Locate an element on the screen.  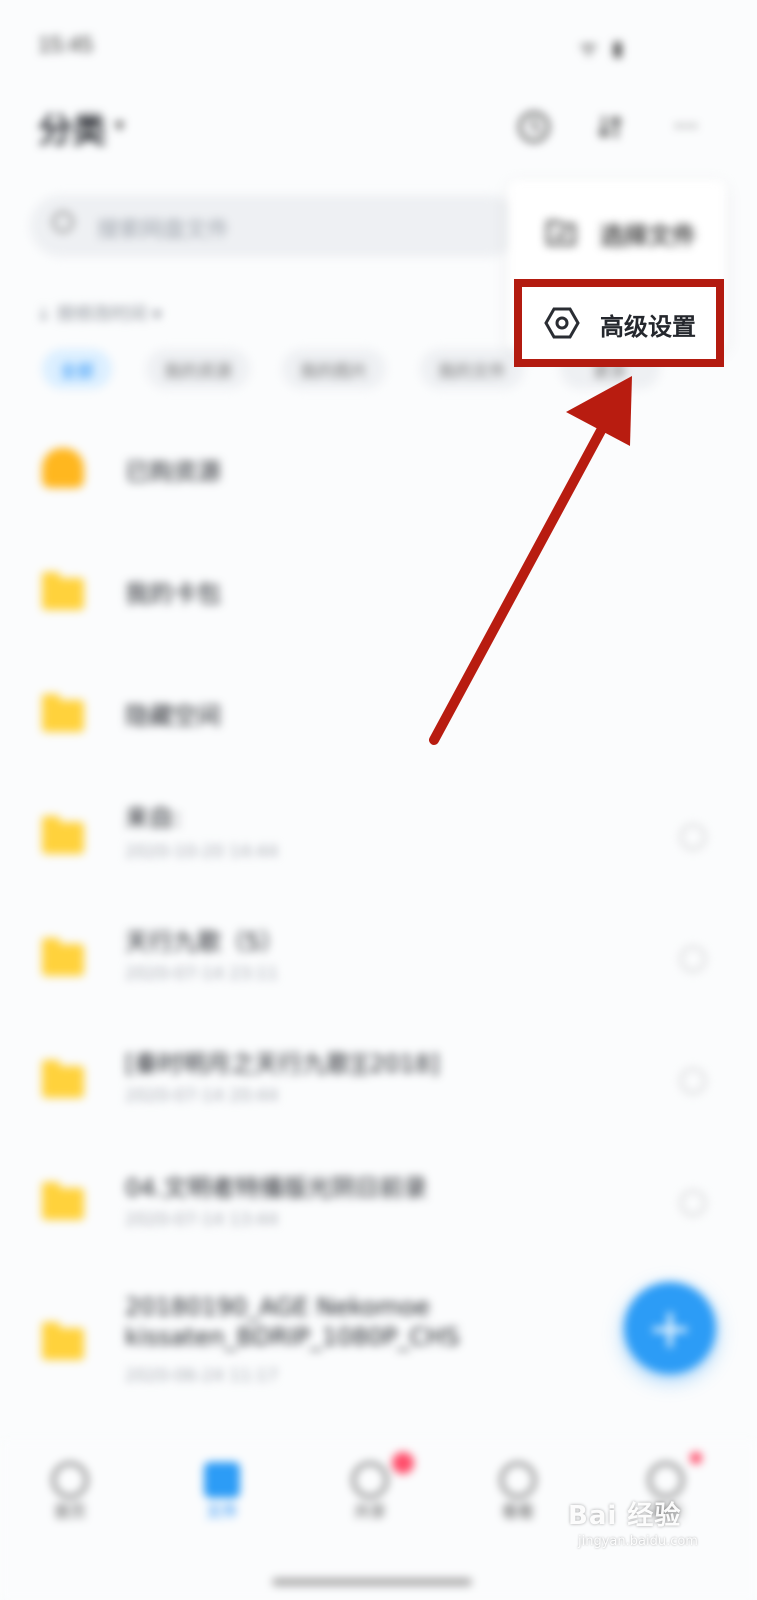
annotation-arrow is located at coordinates (530, 560).